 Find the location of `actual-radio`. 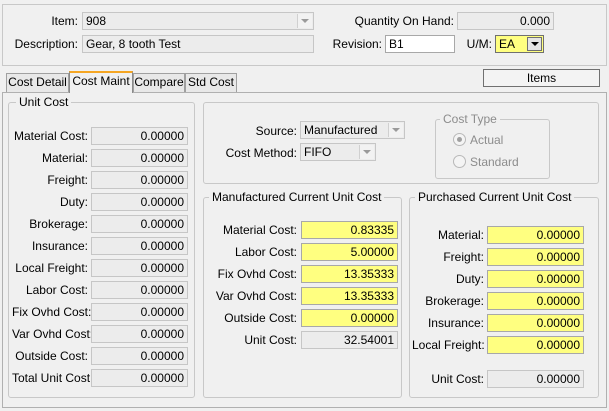

actual-radio is located at coordinates (459, 139).